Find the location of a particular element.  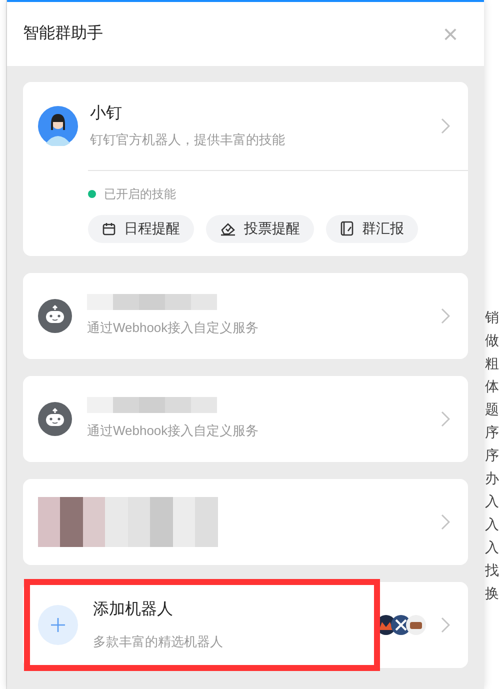

background-text: 找 is located at coordinates (492, 570).